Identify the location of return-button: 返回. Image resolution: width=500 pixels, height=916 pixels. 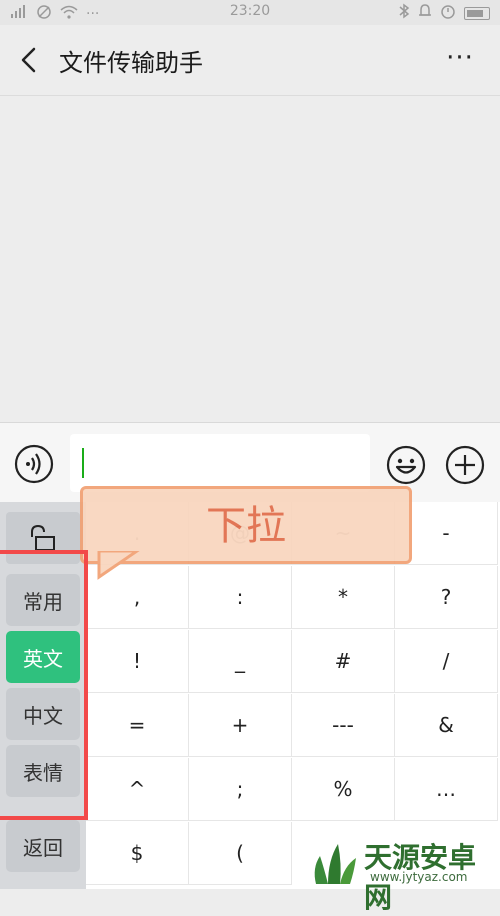
(43, 846).